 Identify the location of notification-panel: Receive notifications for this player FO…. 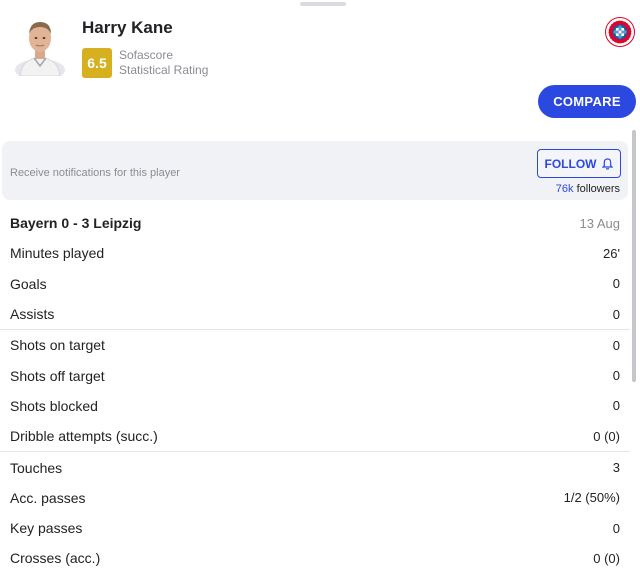
(315, 170).